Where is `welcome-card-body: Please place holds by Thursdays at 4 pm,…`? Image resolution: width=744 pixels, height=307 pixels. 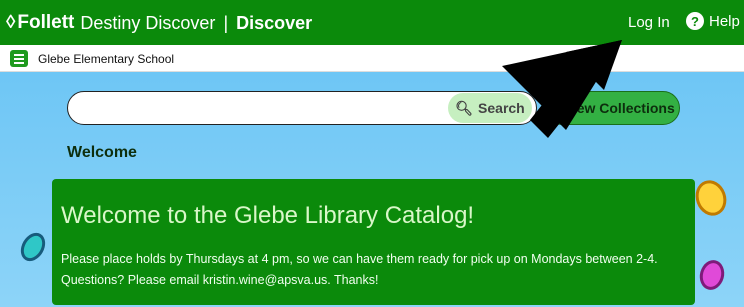
welcome-card-body: Please place holds by Thursdays at 4 pm,… is located at coordinates (376, 270).